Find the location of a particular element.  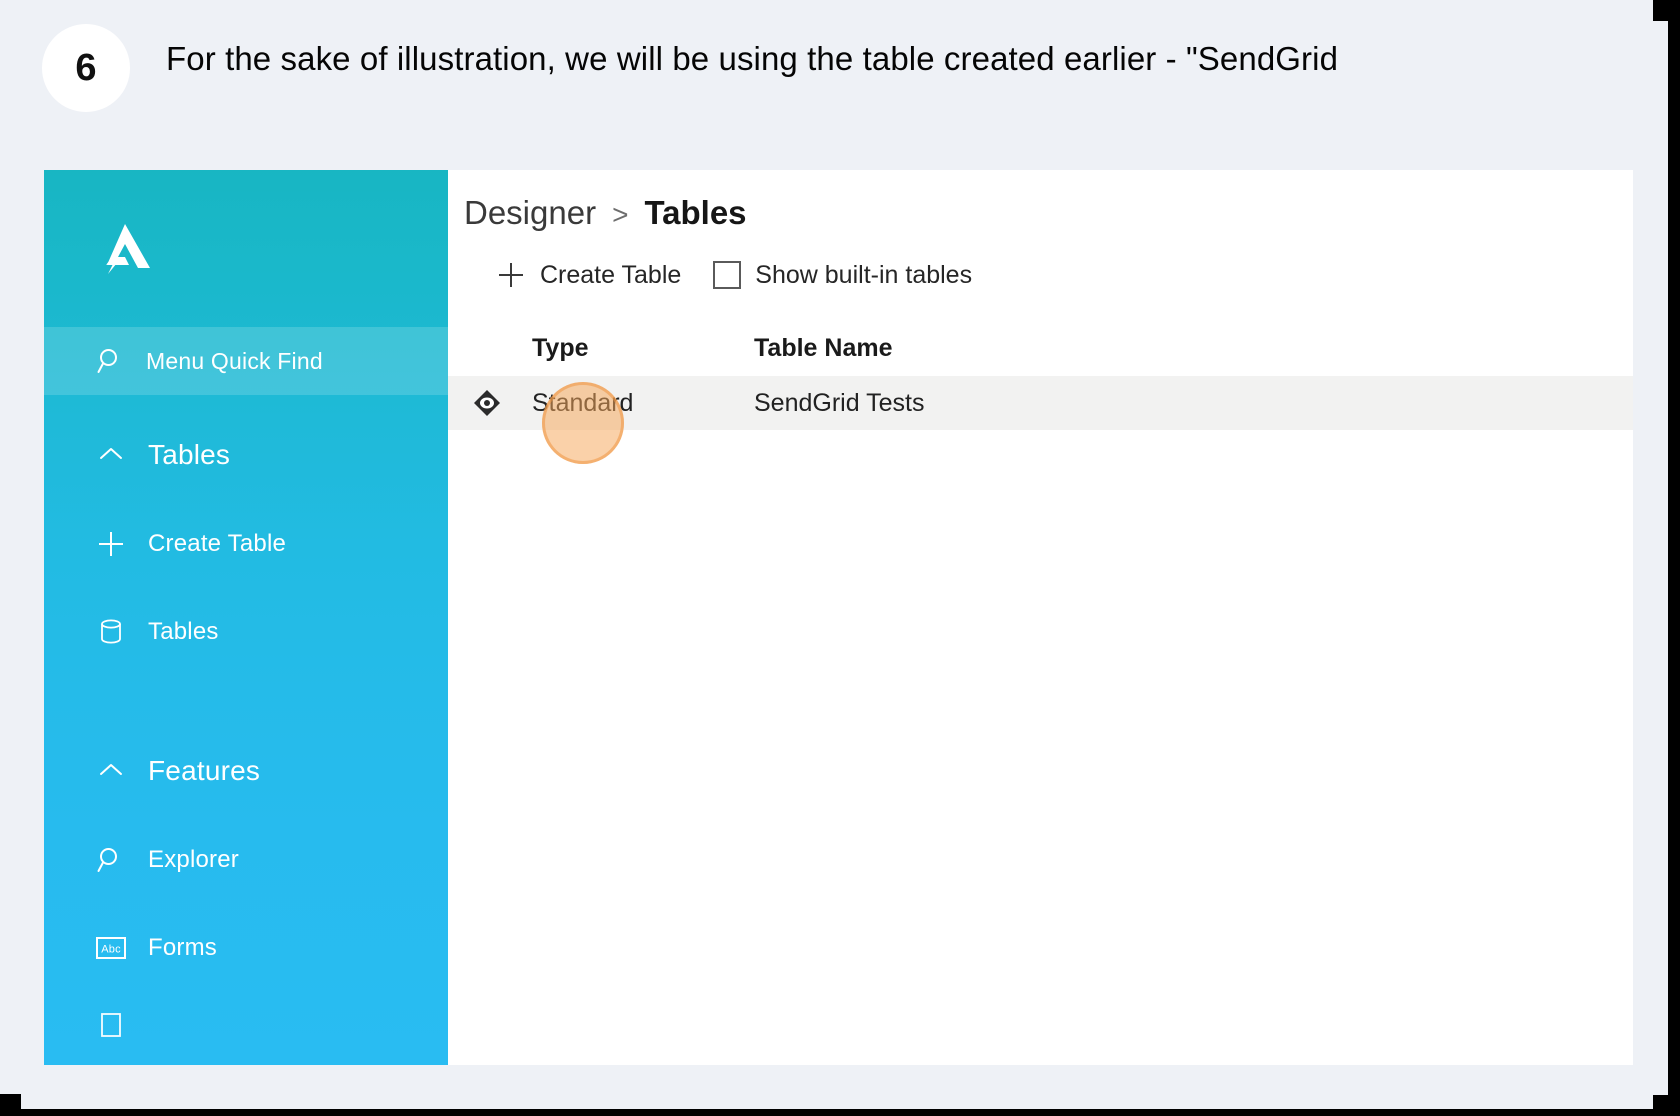

table-row: Standard SendGrid Tests is located at coordinates (1040, 403).